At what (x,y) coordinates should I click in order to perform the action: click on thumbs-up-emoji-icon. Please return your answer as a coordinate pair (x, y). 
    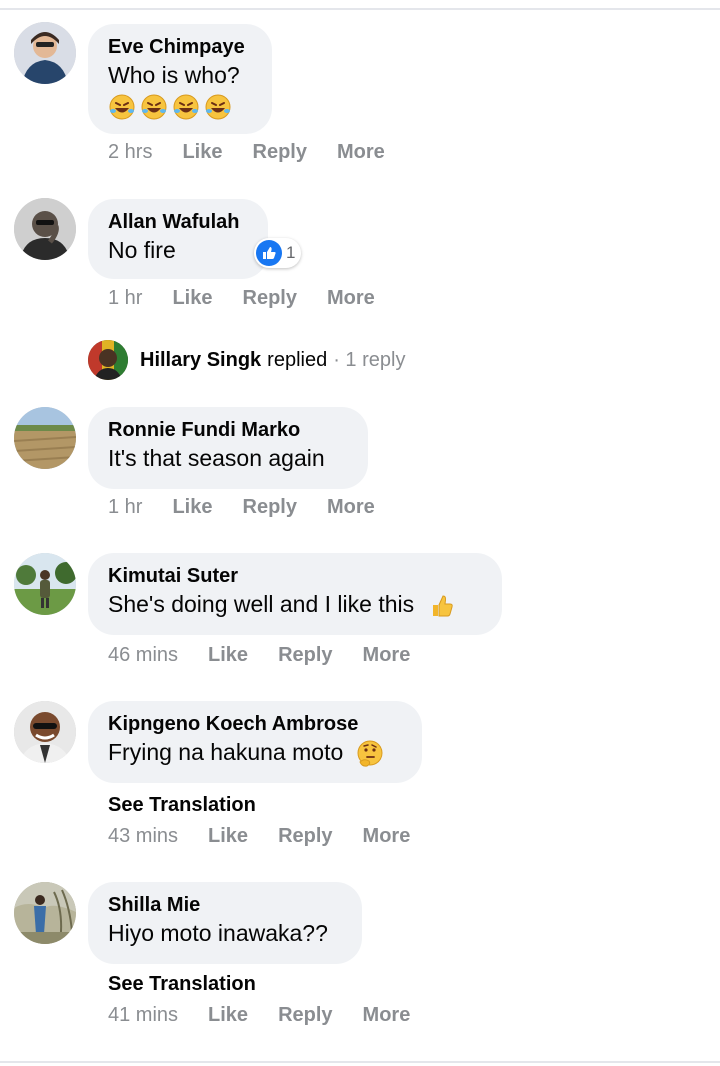
    Looking at the image, I should click on (442, 606).